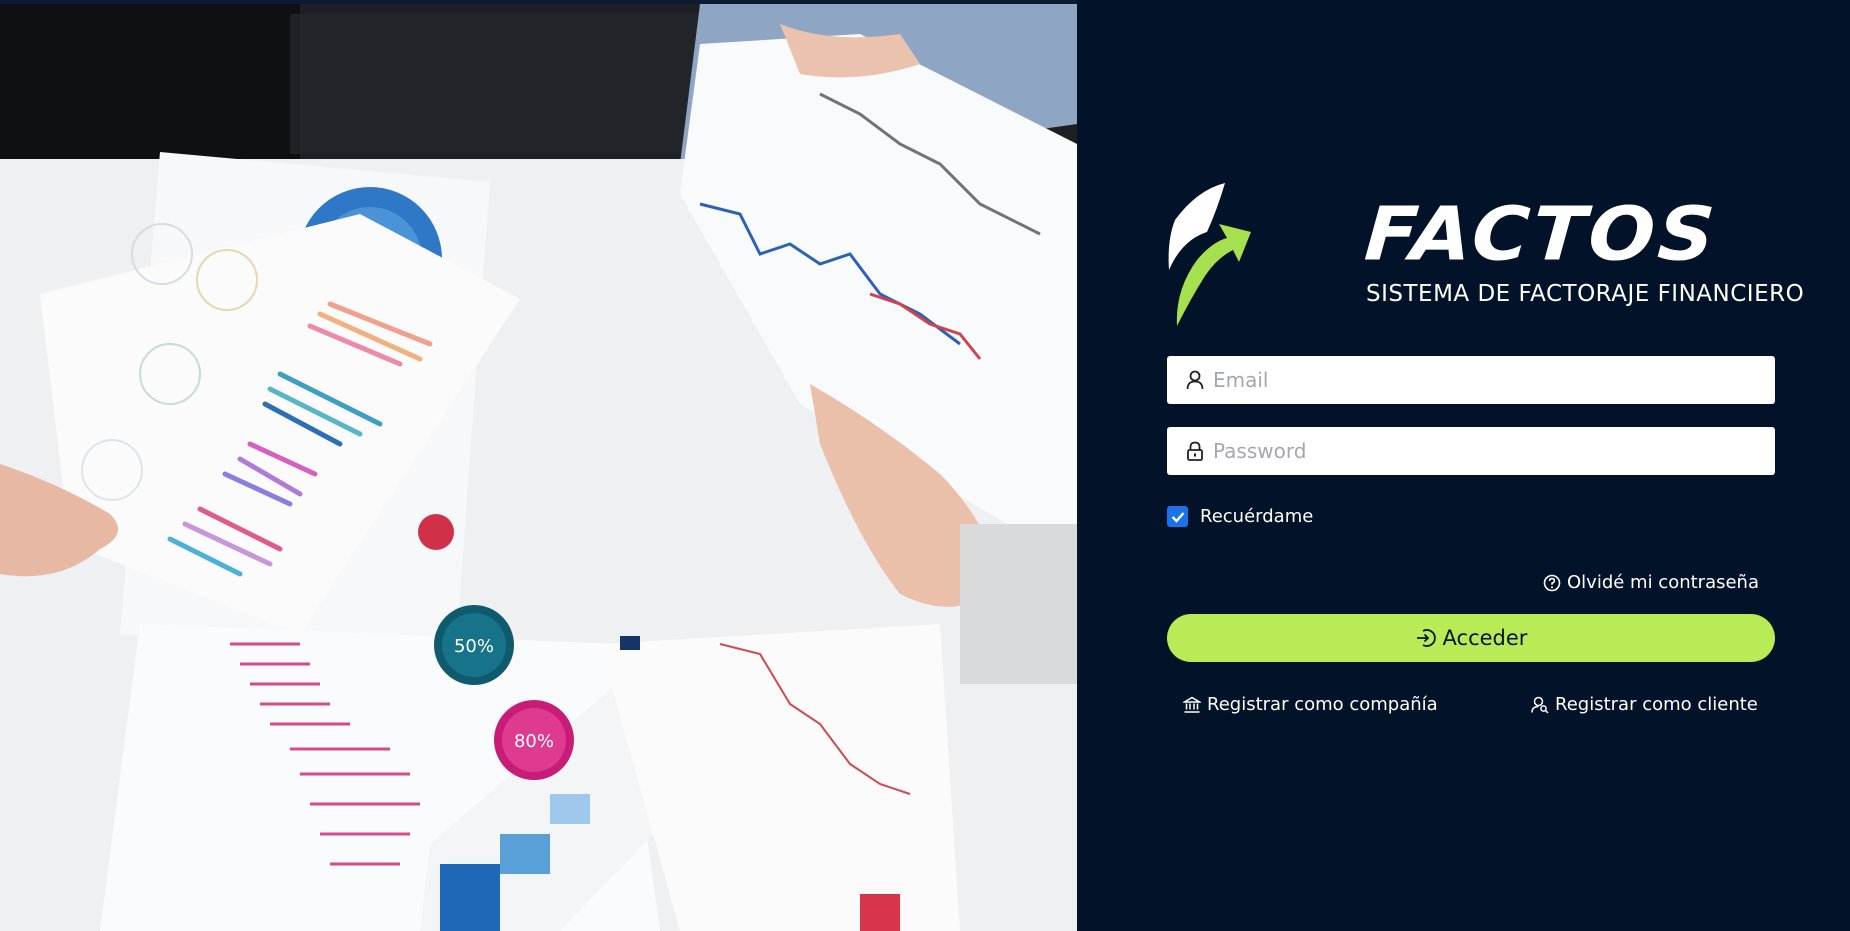 Image resolution: width=1850 pixels, height=931 pixels. Describe the element at coordinates (1483, 380) in the screenshot. I see `email-input` at that location.